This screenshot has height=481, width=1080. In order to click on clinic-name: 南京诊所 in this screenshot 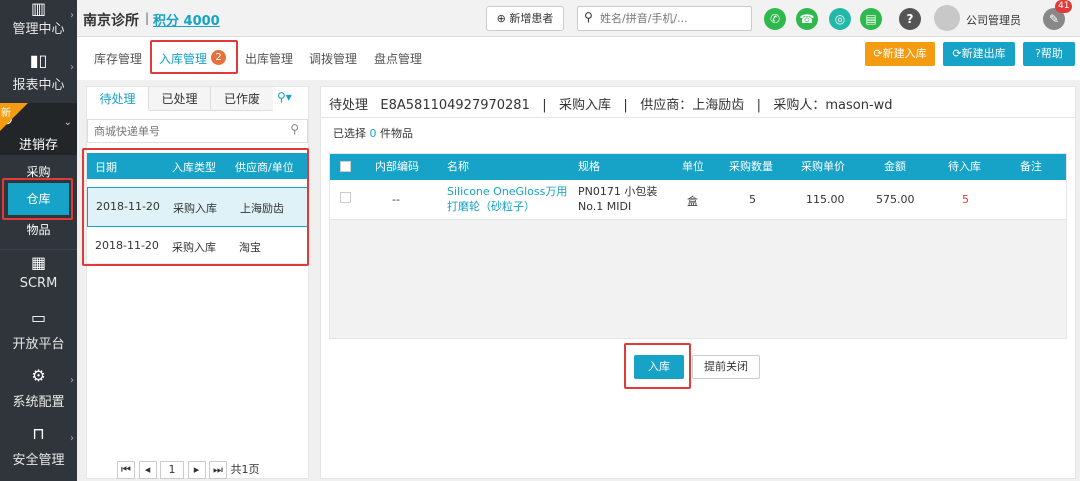, I will do `click(111, 20)`.